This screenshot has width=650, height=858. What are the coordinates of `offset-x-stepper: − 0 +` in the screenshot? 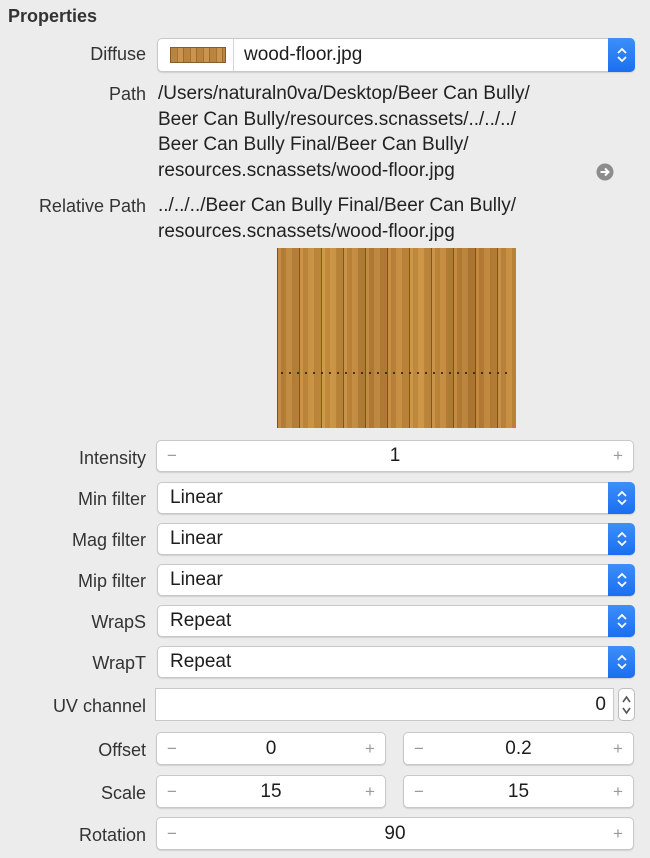 It's located at (271, 748).